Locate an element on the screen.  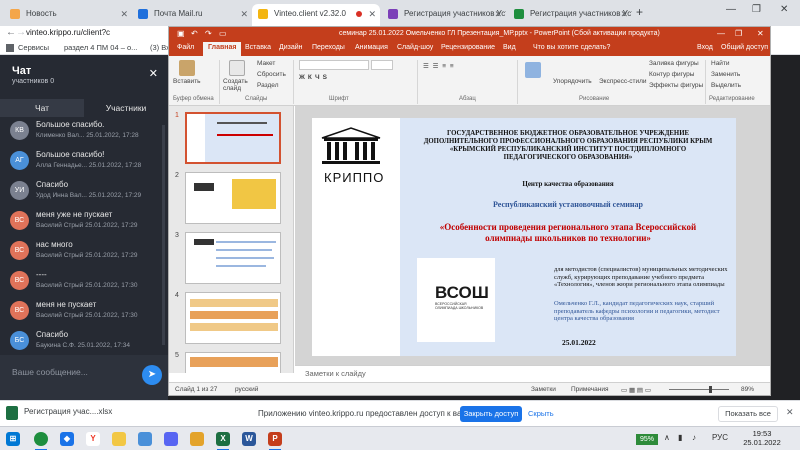
tab-view: Вид is located at coordinates (509, 47).